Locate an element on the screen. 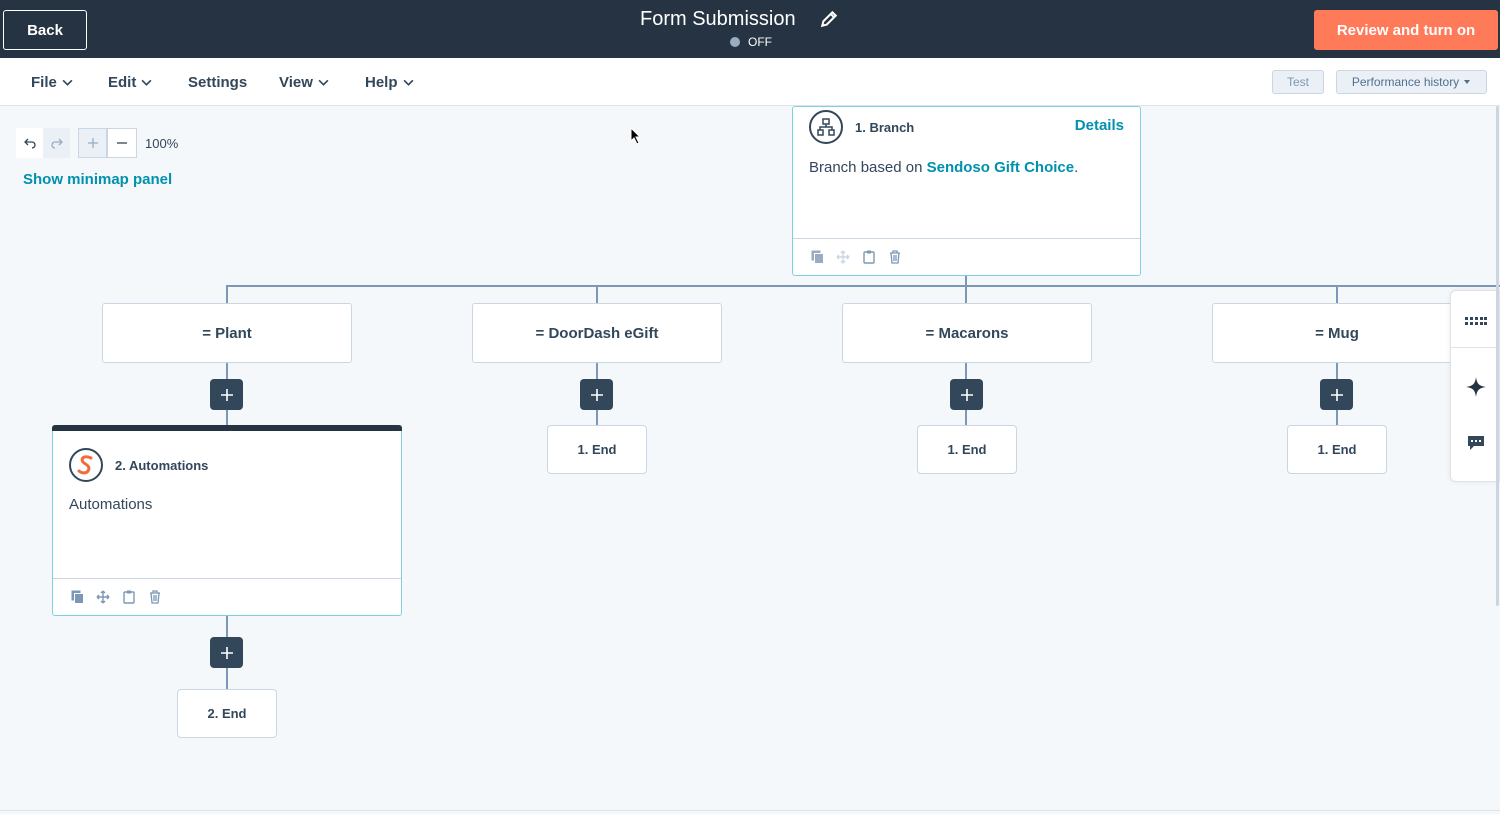 The image size is (1500, 814). ai-assistant-button is located at coordinates (1475, 387).